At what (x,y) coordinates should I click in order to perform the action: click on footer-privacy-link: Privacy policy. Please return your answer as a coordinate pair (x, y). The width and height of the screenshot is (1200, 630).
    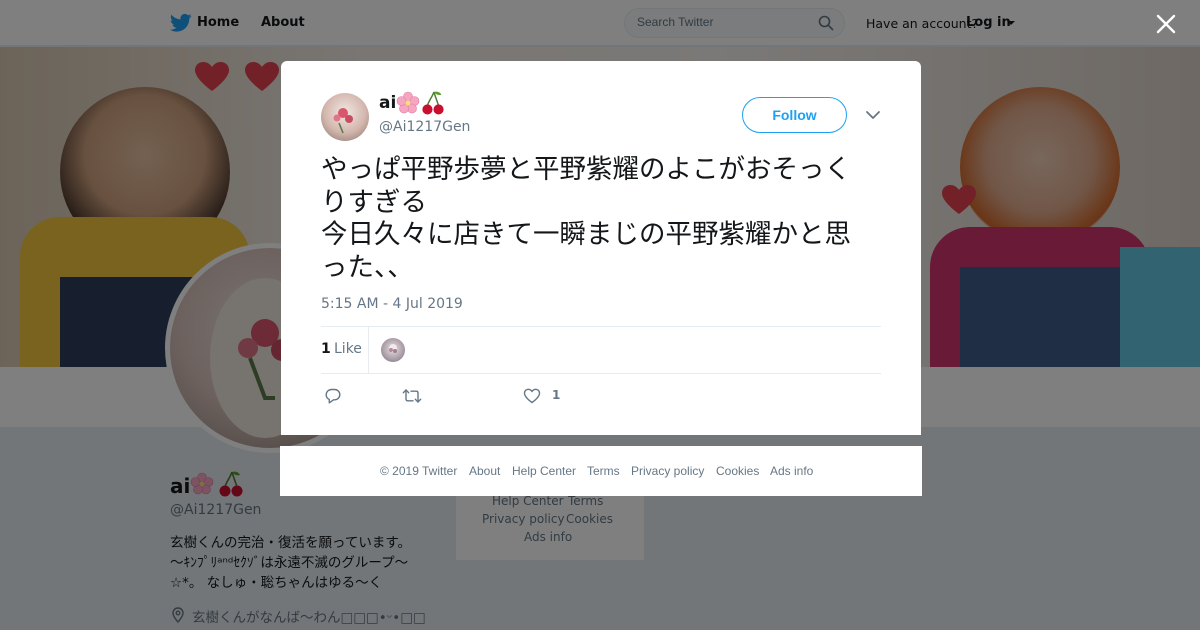
    Looking at the image, I should click on (667, 471).